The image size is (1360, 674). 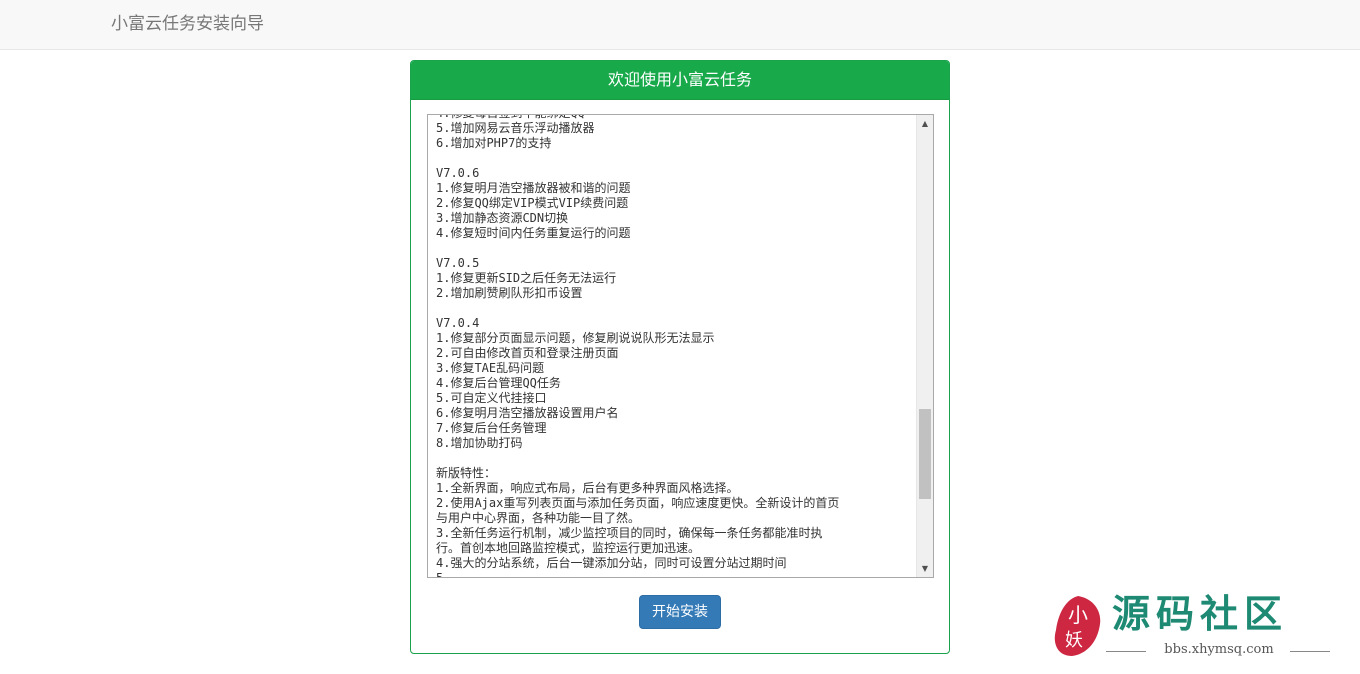 What do you see at coordinates (458, 263) in the screenshot?
I see `changelog-line: V7.0.5` at bounding box center [458, 263].